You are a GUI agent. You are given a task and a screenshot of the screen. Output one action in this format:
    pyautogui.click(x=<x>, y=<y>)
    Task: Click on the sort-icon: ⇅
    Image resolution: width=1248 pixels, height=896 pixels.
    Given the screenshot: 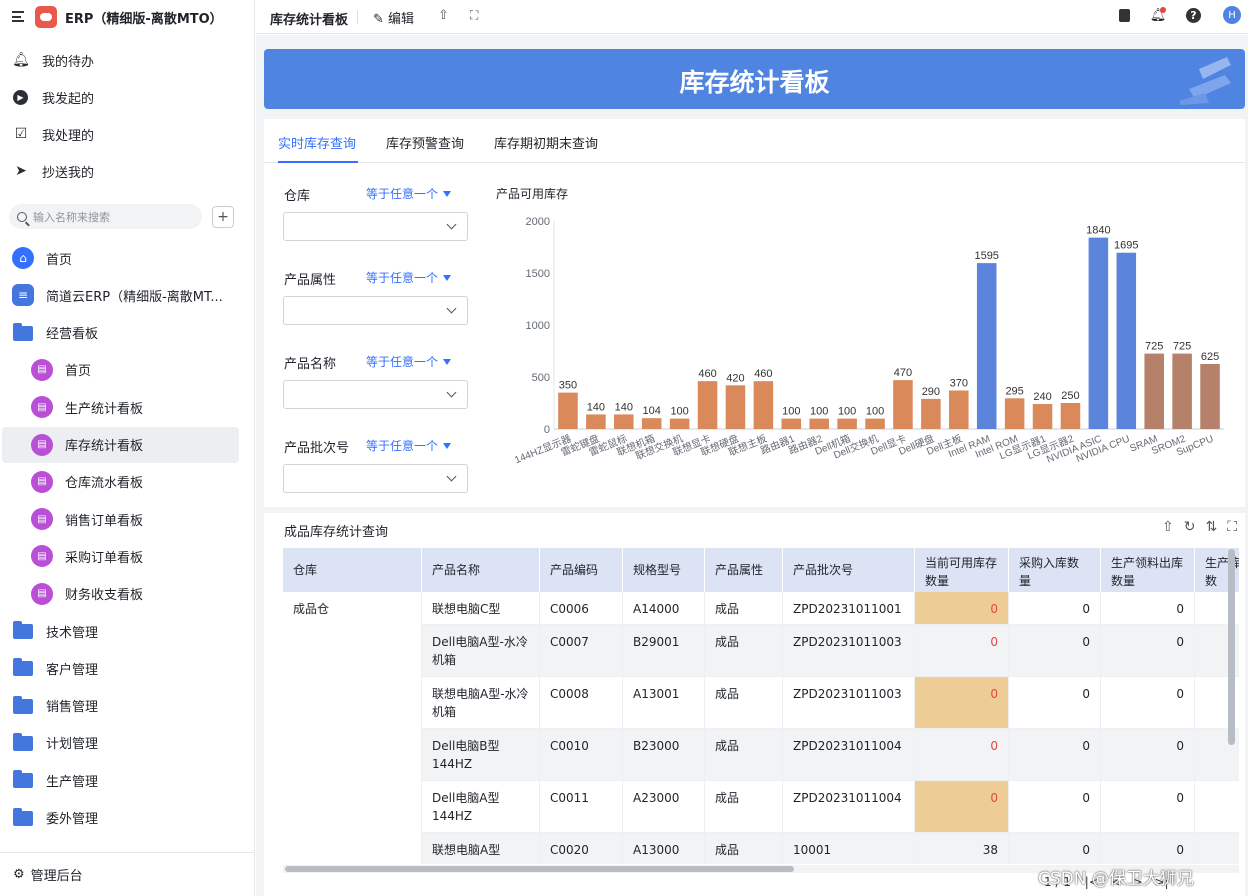 What is the action you would take?
    pyautogui.click(x=1211, y=527)
    